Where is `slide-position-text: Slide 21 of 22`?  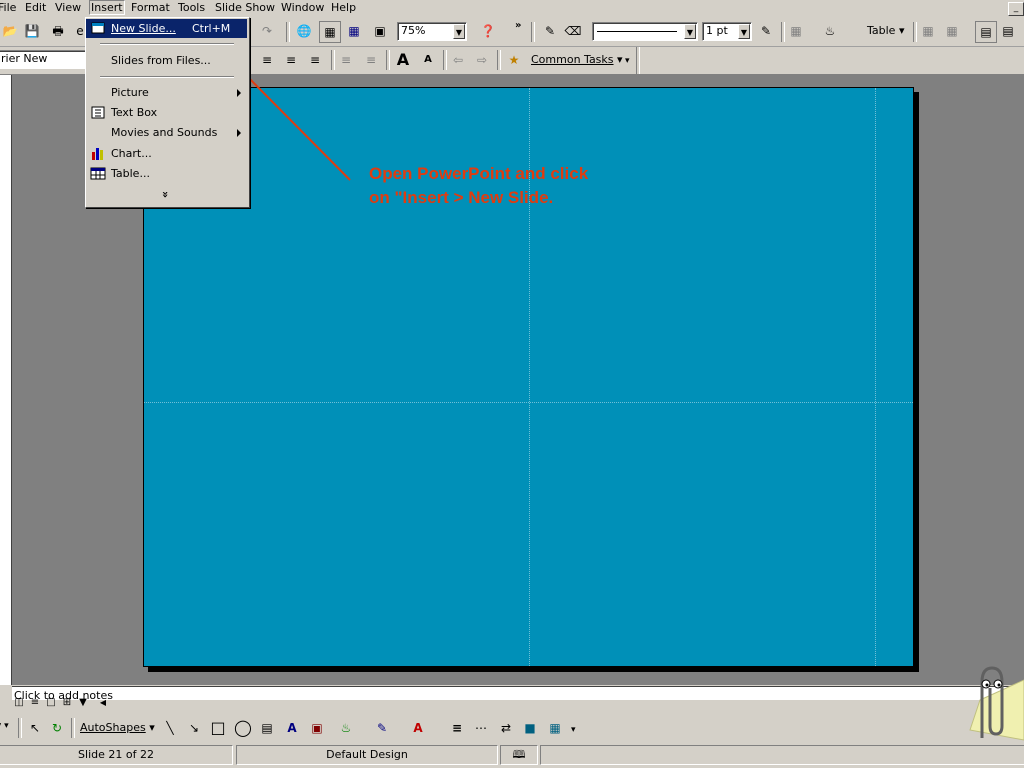
slide-position-text: Slide 21 of 22 is located at coordinates (116, 754).